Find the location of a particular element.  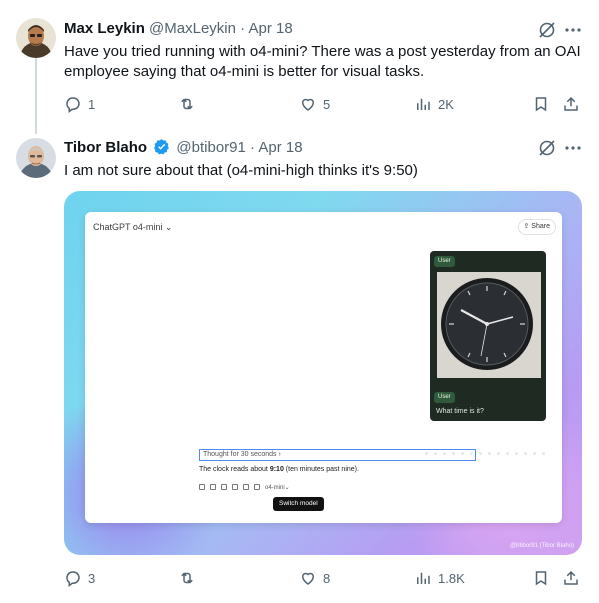

copy-icon is located at coordinates (202, 487).